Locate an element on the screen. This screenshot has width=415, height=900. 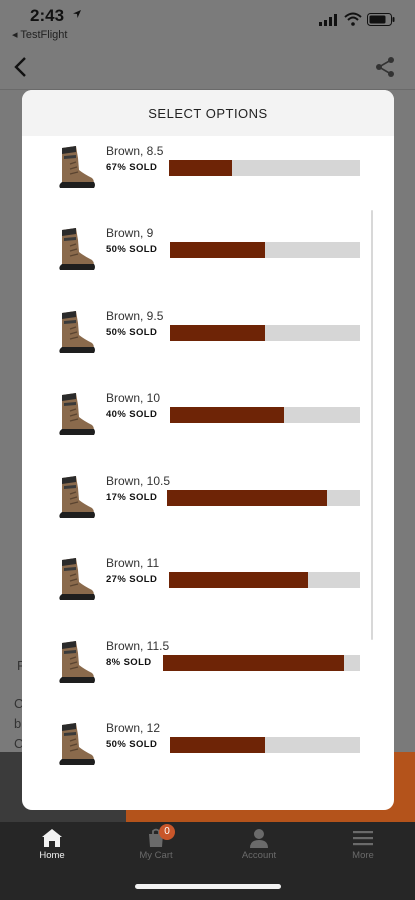
tab-more: More is located at coordinates (363, 844).